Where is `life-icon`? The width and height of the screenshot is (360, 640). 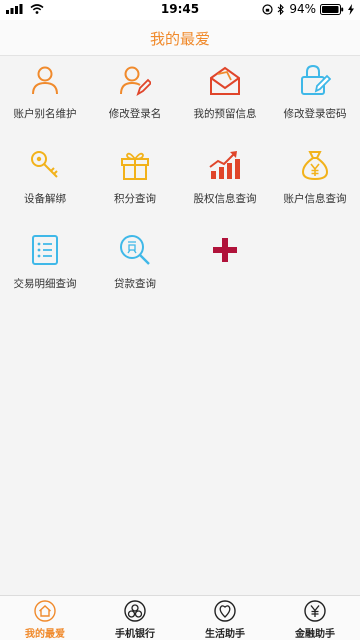 life-icon is located at coordinates (225, 611).